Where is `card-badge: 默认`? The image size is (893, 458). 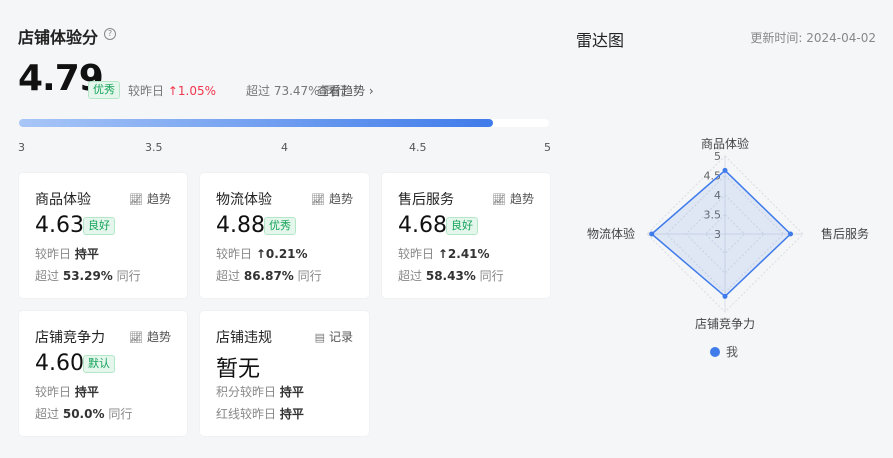
card-badge: 默认 is located at coordinates (99, 364).